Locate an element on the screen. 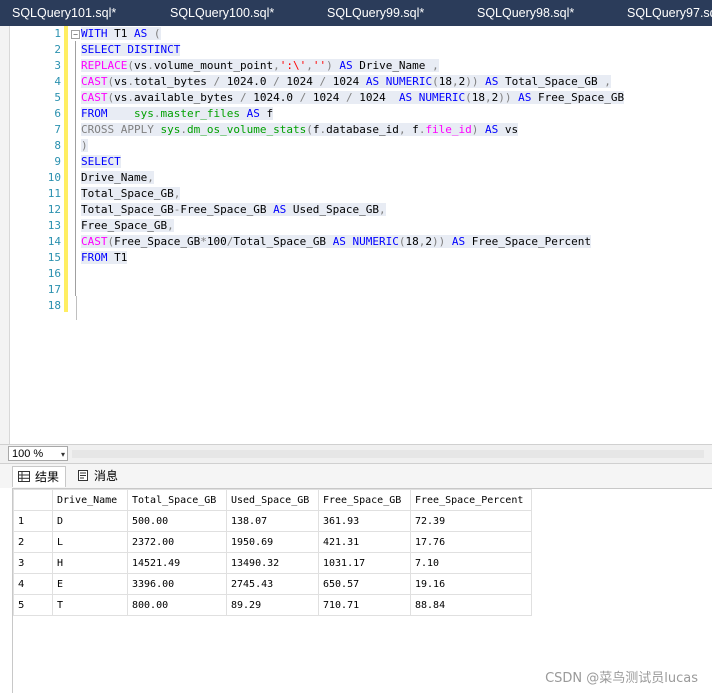  code-token: AS is located at coordinates (342, 65).